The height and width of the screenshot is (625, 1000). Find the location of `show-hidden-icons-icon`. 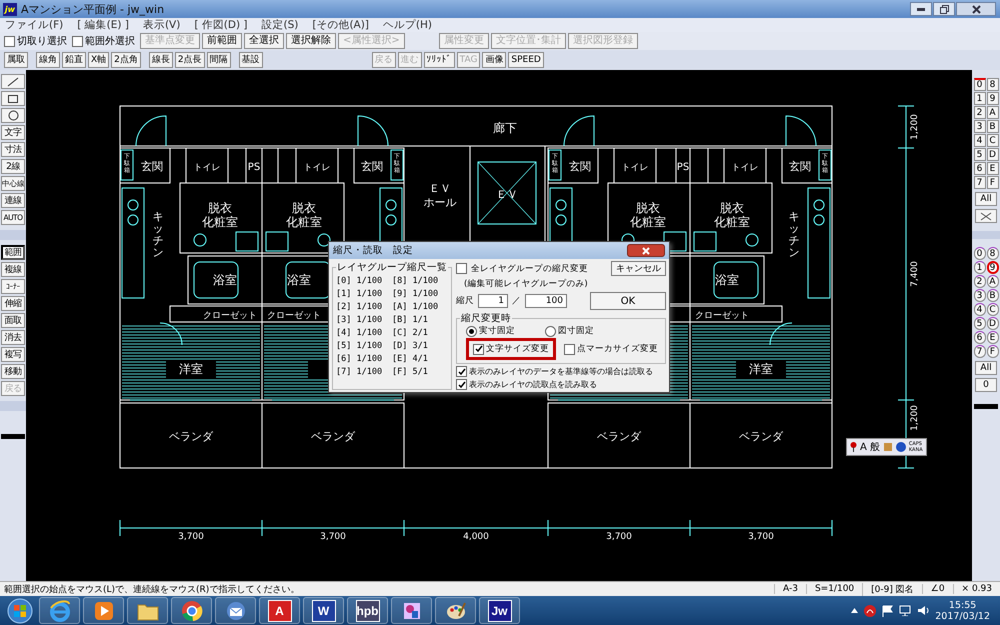

show-hidden-icons-icon is located at coordinates (854, 610).